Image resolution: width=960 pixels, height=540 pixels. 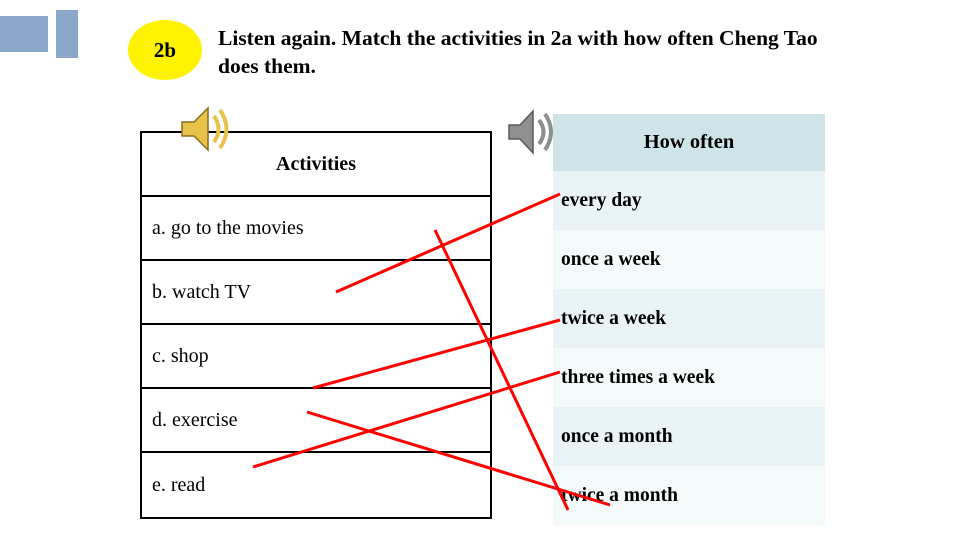 I want to click on decorative-block-left, so click(x=24, y=34).